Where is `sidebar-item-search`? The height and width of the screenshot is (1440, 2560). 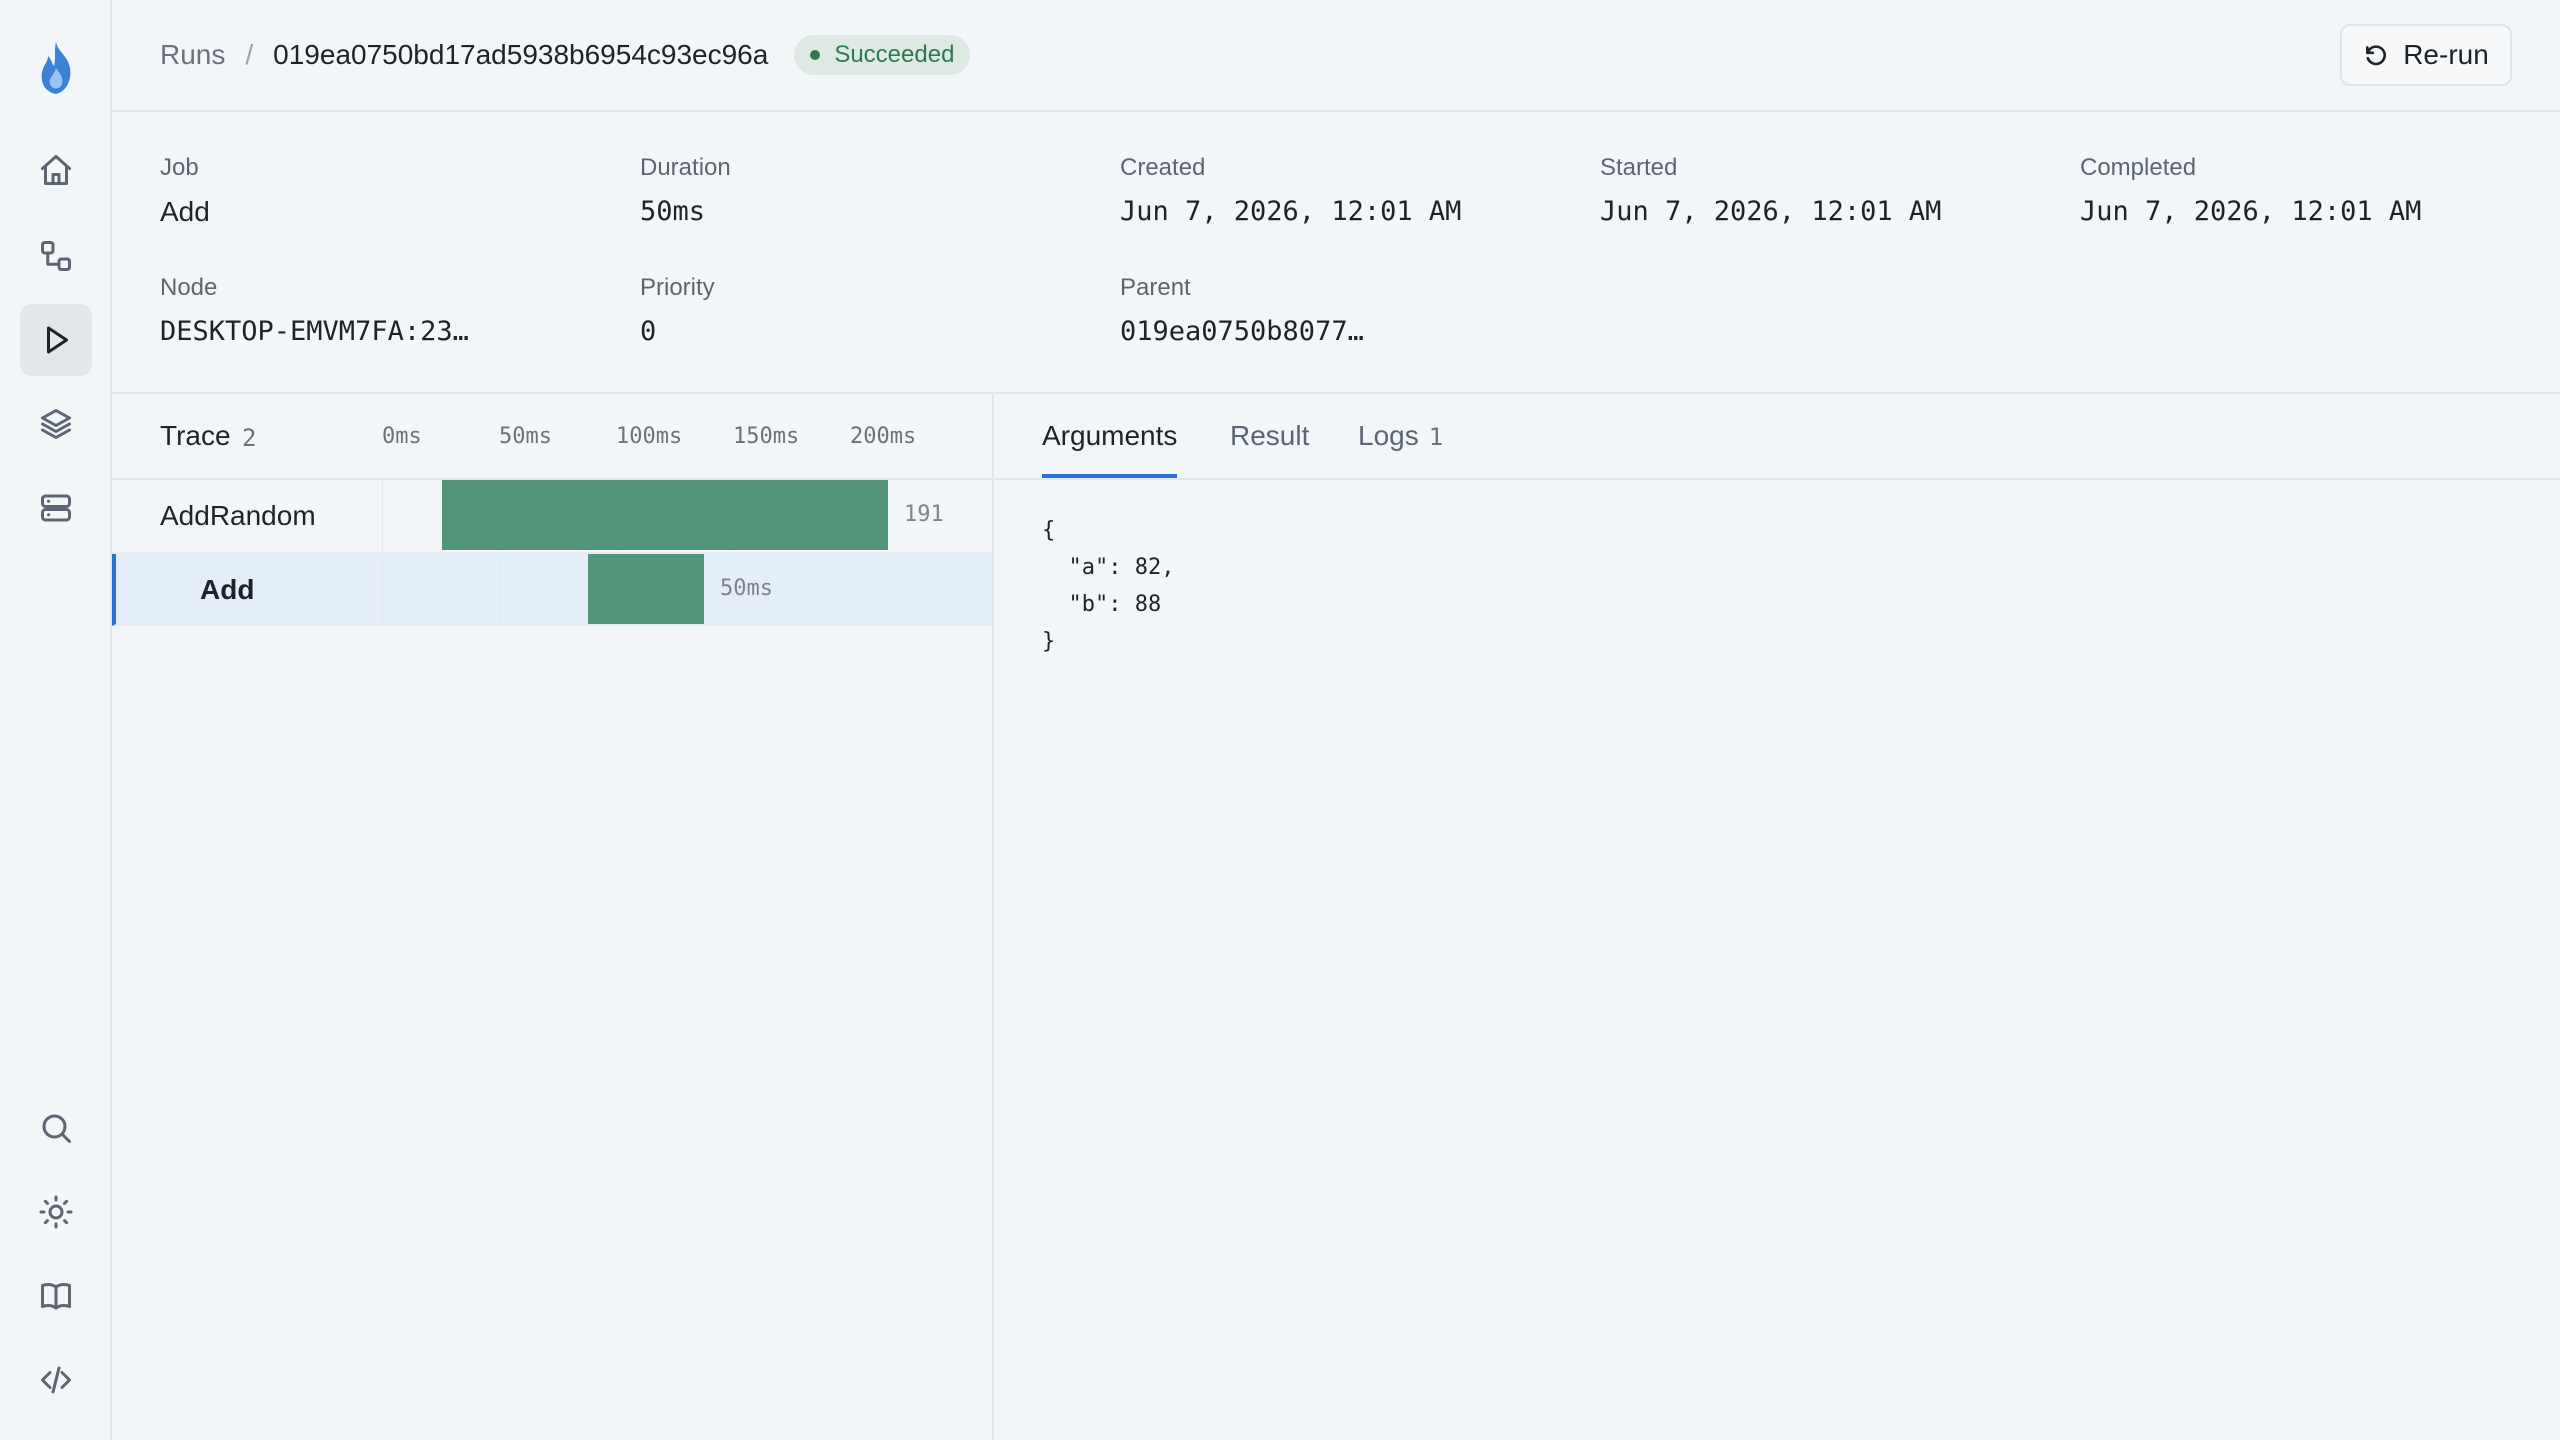
sidebar-item-search is located at coordinates (56, 1128).